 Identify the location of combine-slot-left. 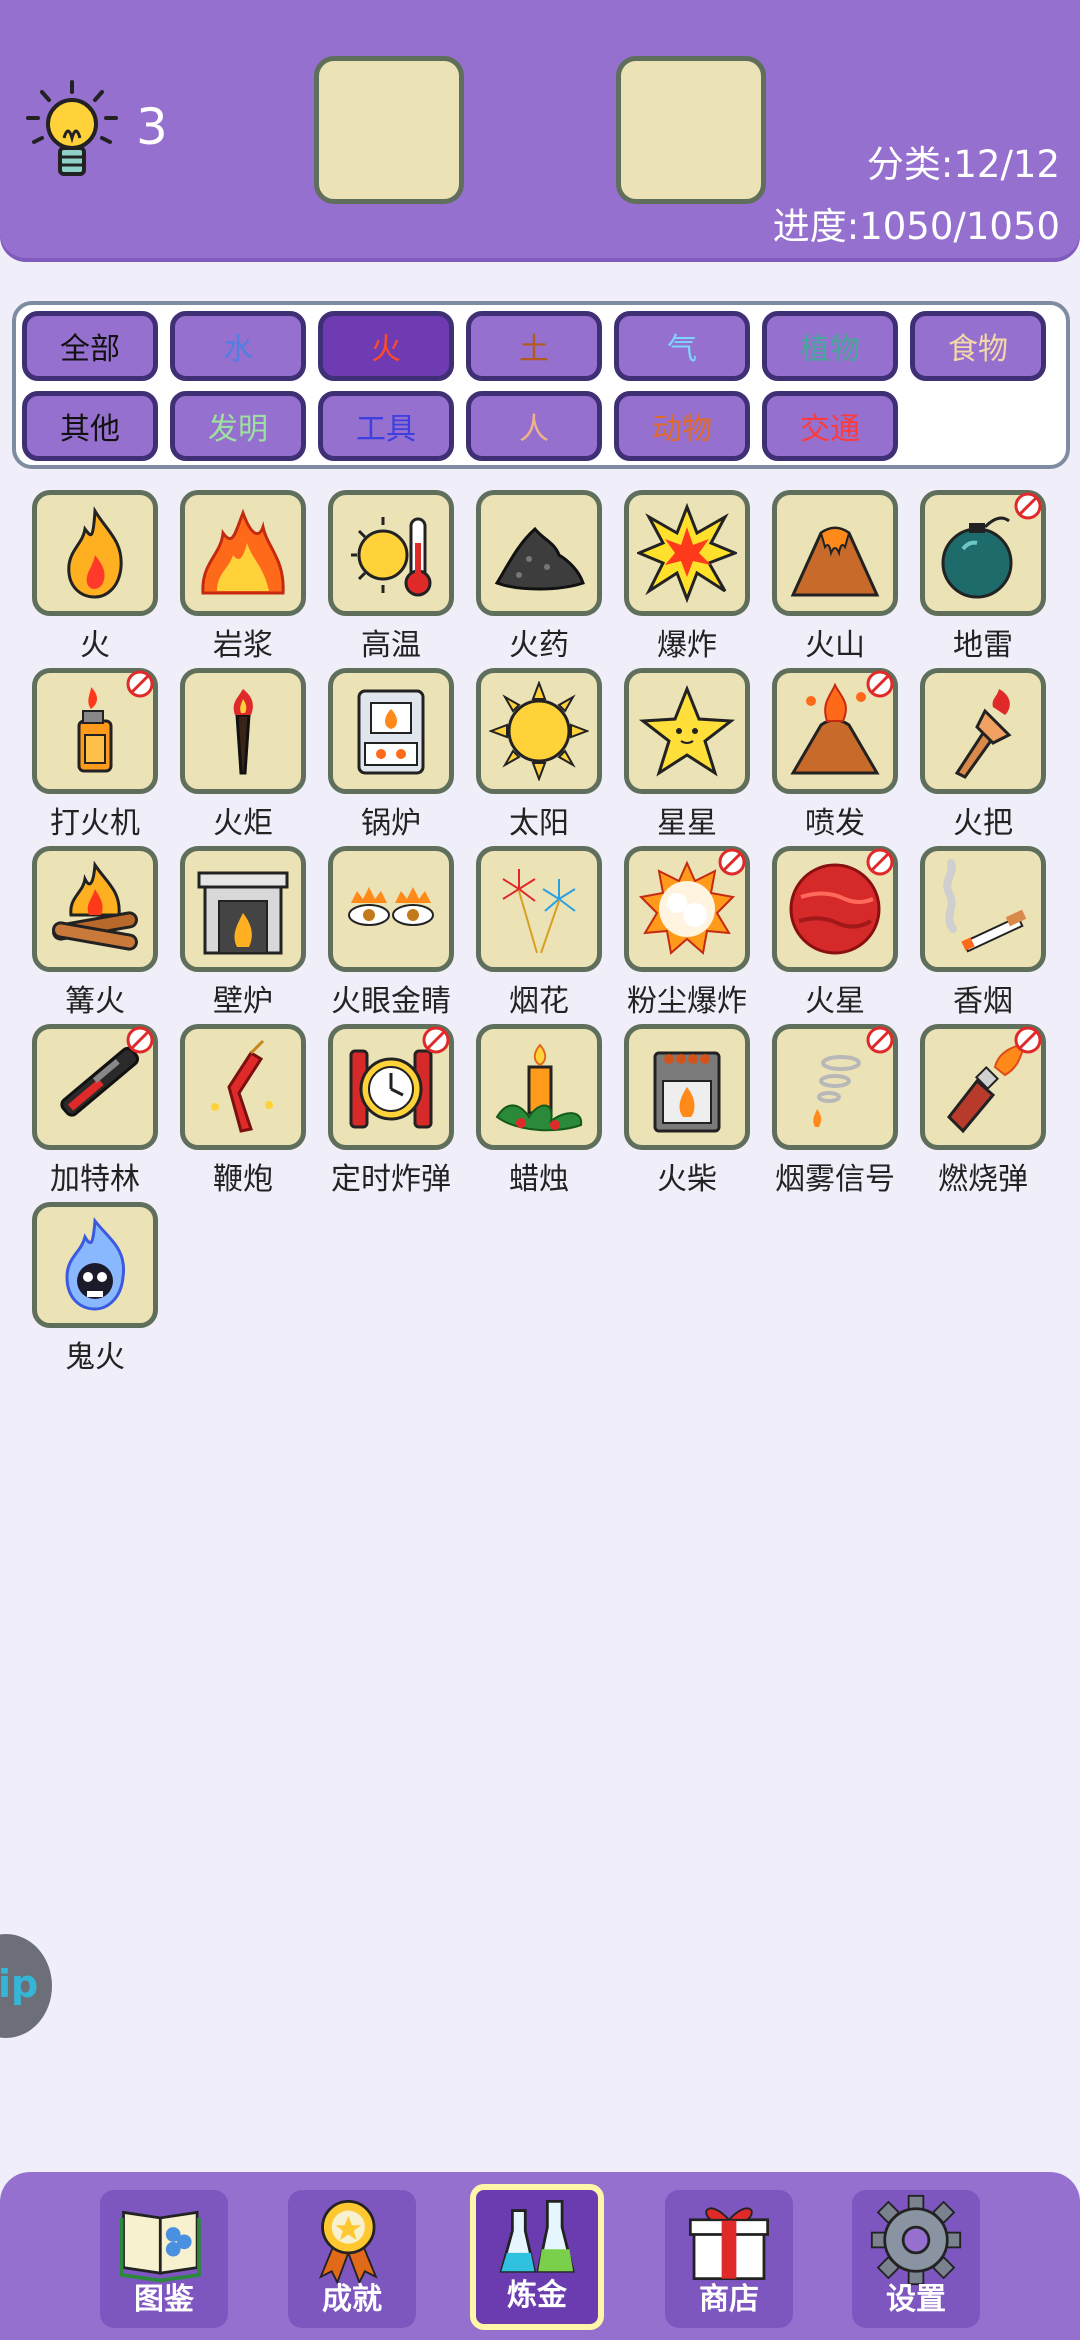
(389, 130).